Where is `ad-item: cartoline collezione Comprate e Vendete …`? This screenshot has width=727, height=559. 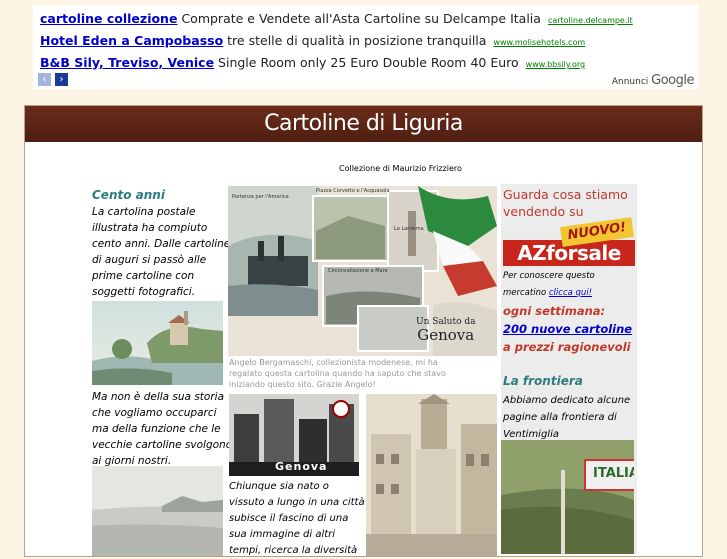 ad-item: cartoline collezione Comprate e Vendete … is located at coordinates (336, 18).